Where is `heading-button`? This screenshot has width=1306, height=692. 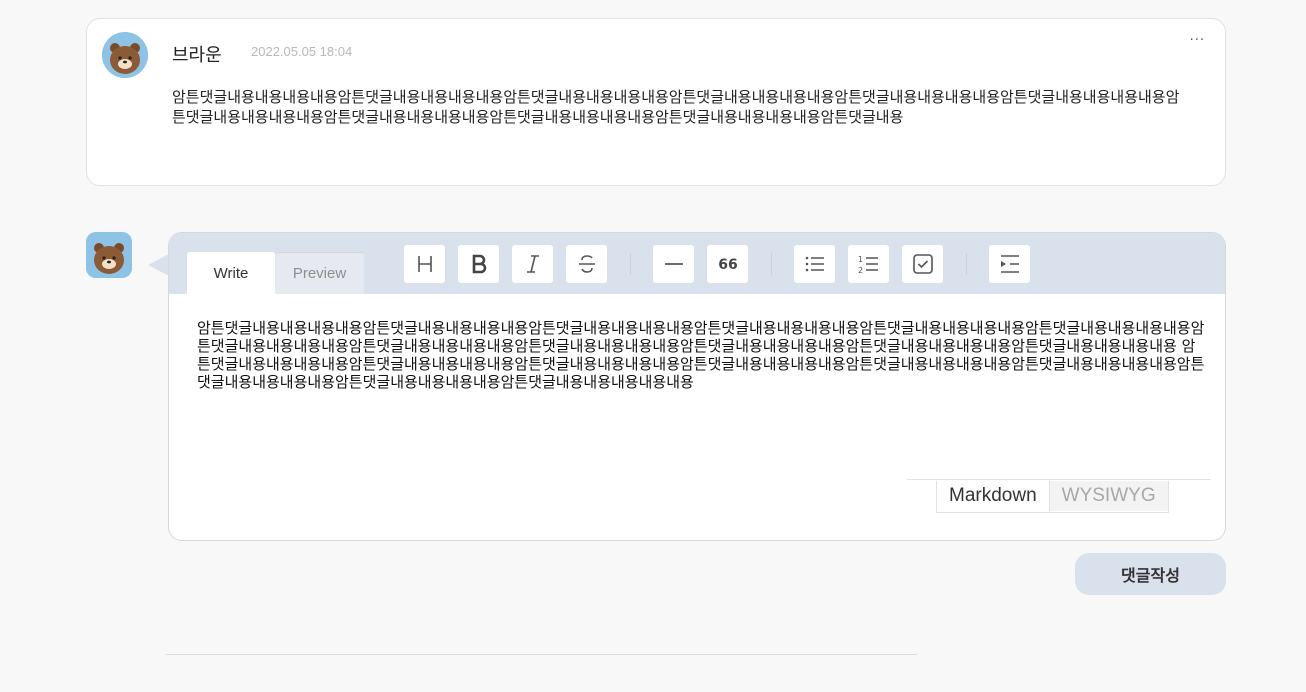 heading-button is located at coordinates (424, 264).